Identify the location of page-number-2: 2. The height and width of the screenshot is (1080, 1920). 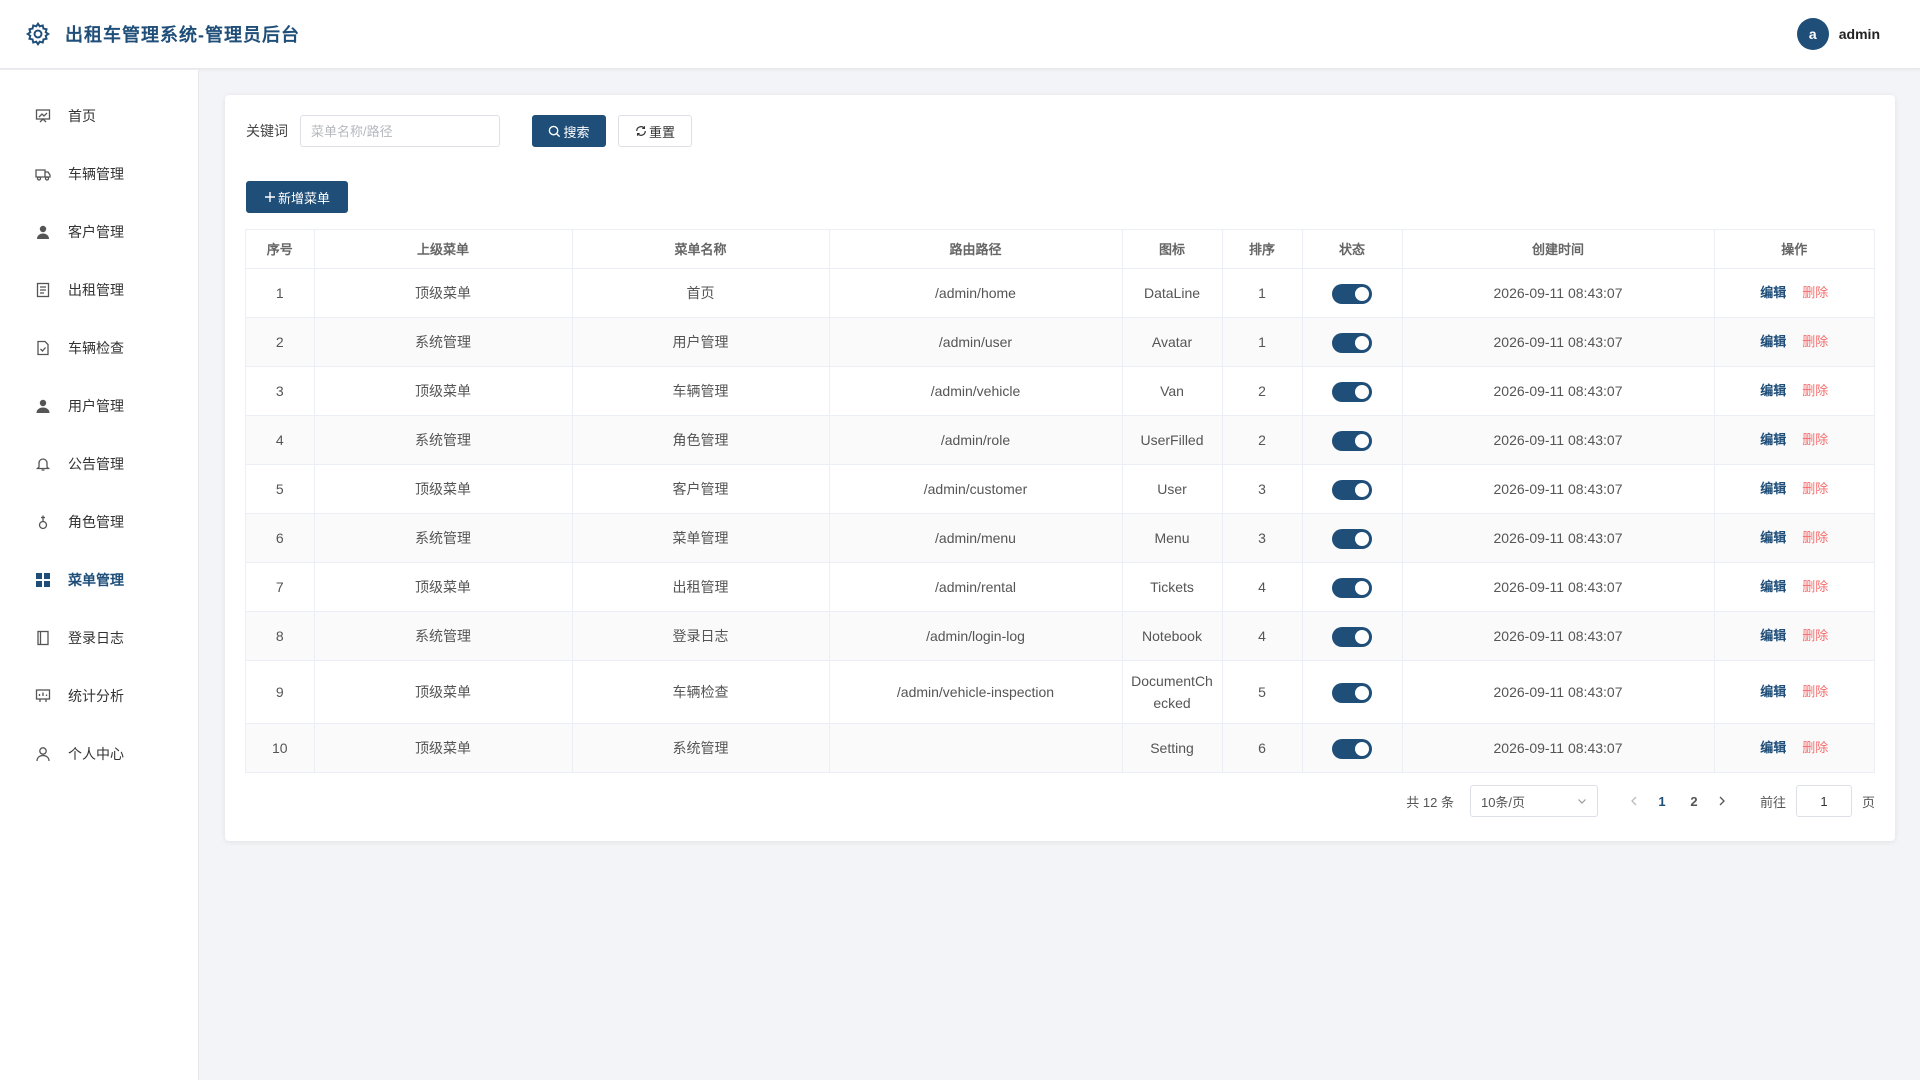
(1694, 801).